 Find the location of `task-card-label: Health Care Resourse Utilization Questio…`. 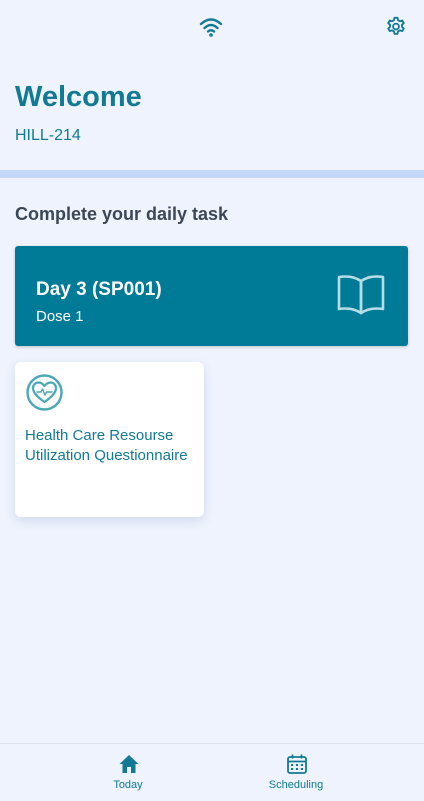

task-card-label: Health Care Resourse Utilization Questio… is located at coordinates (106, 445).